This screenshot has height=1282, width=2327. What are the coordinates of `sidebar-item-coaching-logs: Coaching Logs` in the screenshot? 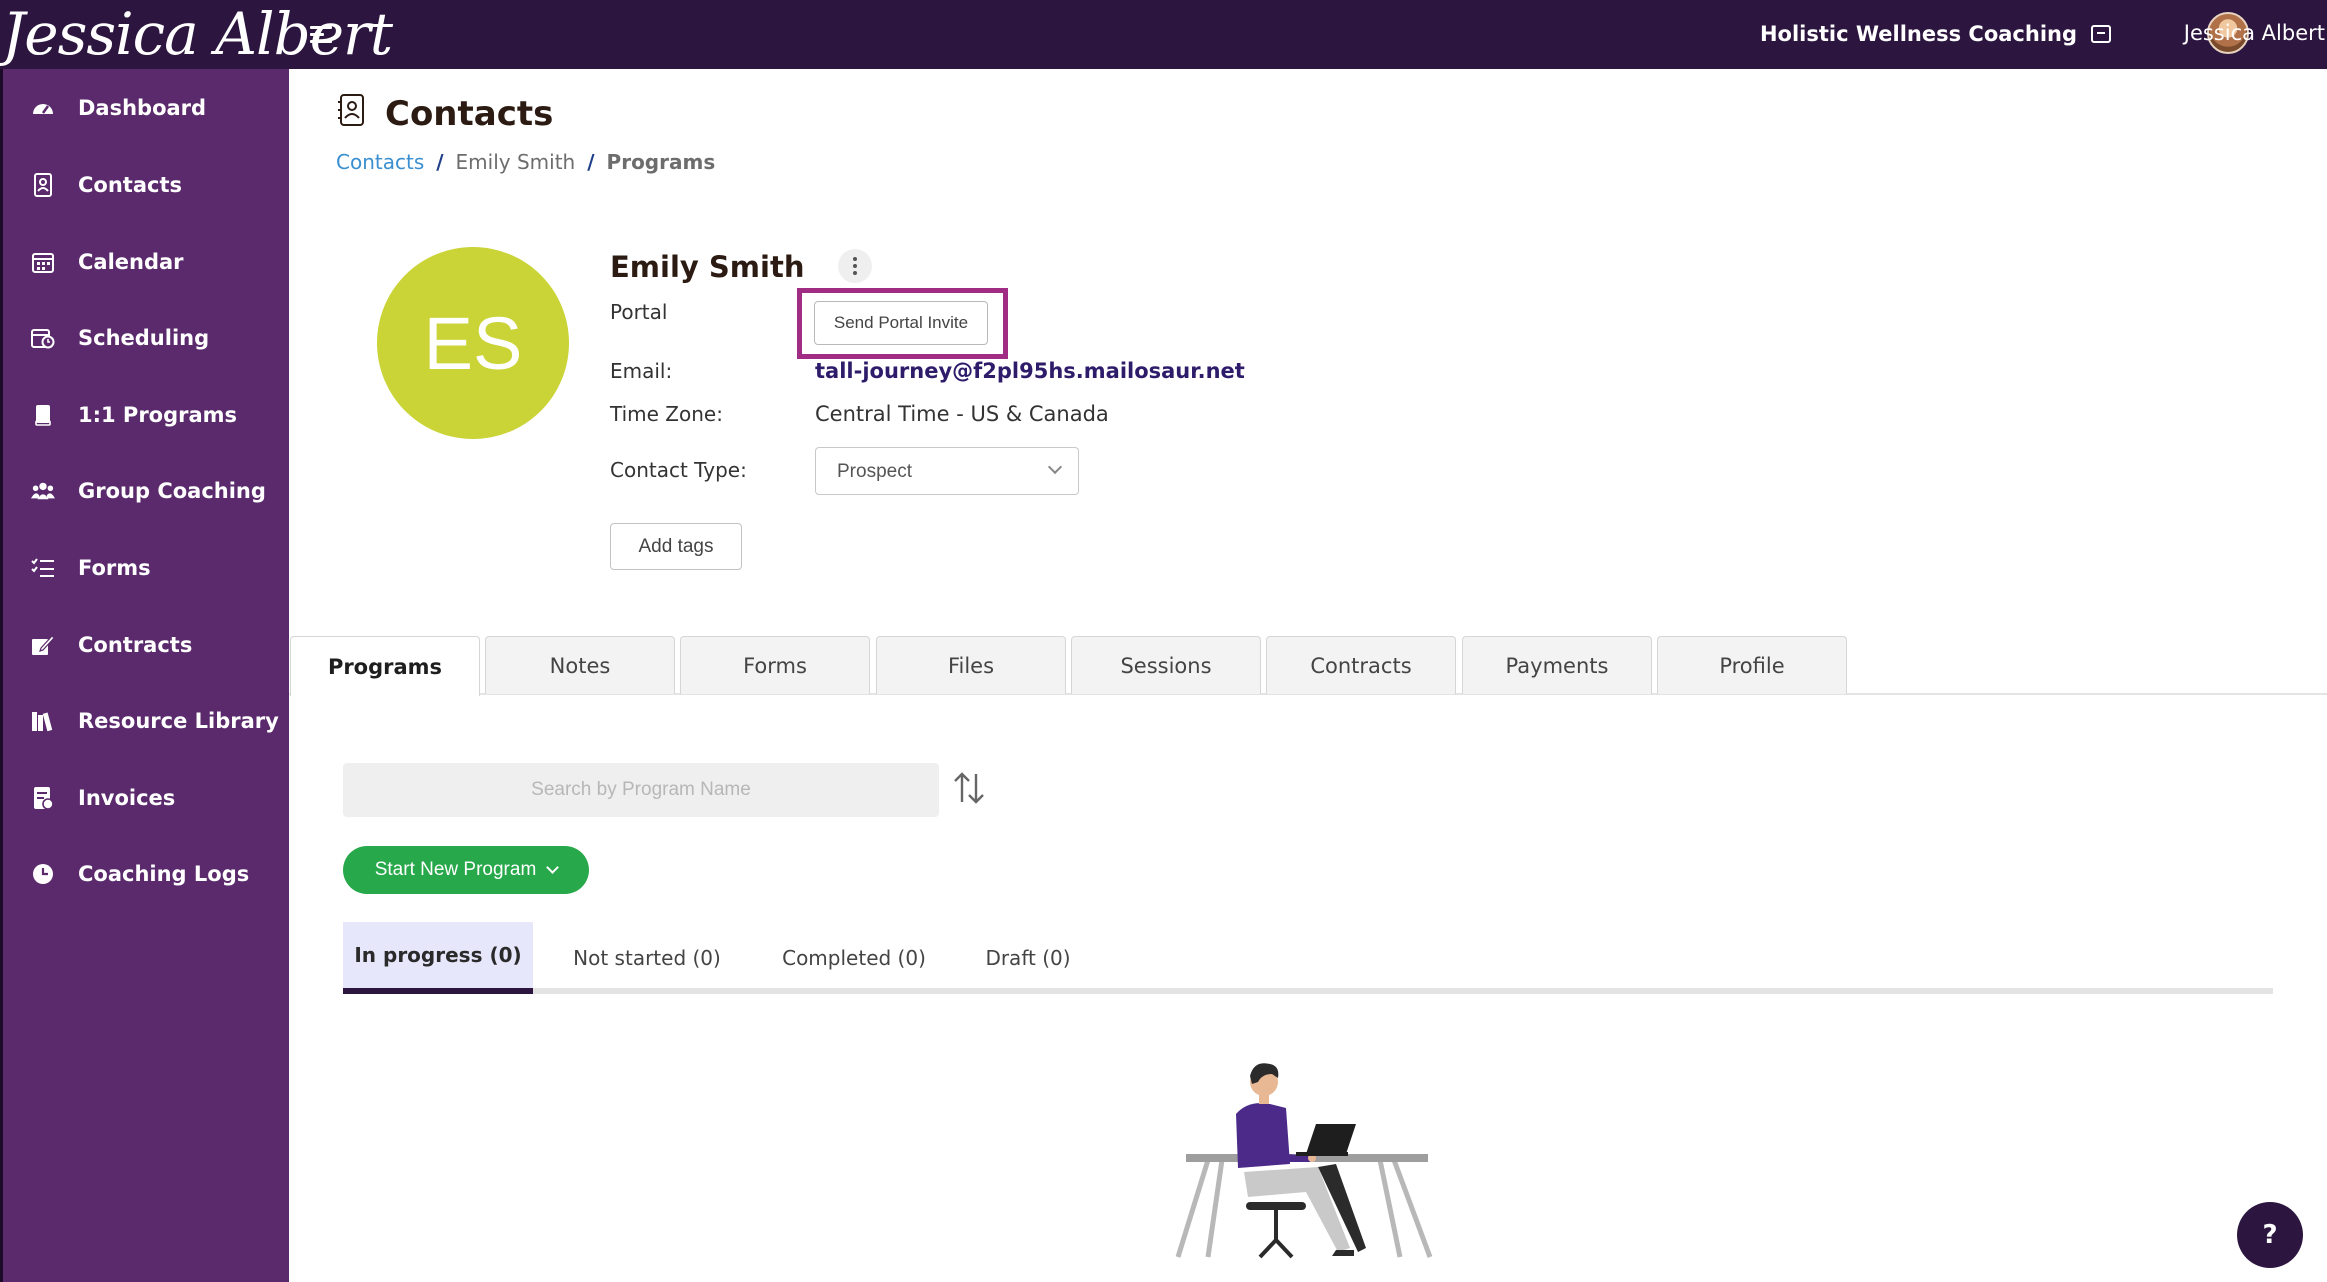 It's located at (146, 874).